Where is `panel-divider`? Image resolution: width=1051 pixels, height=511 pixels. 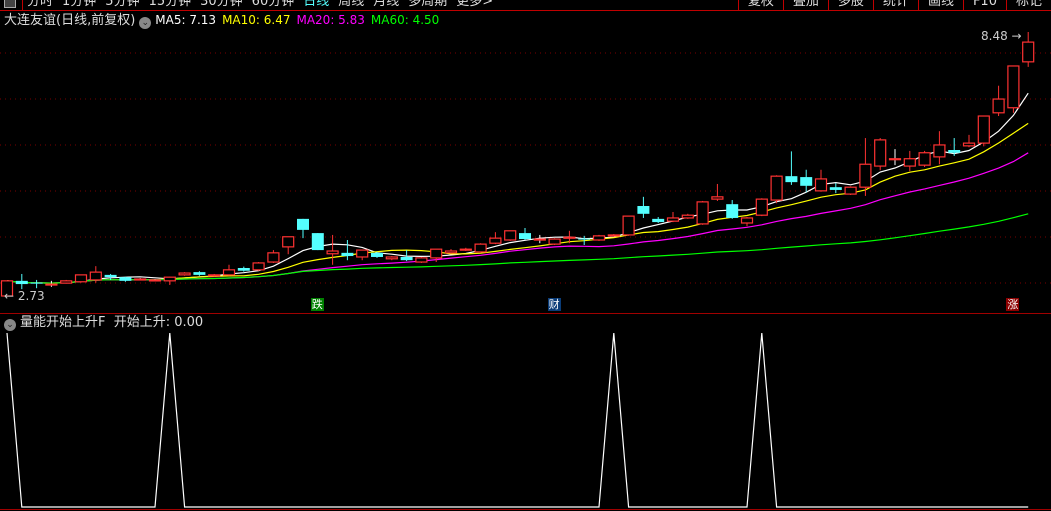 panel-divider is located at coordinates (525, 313).